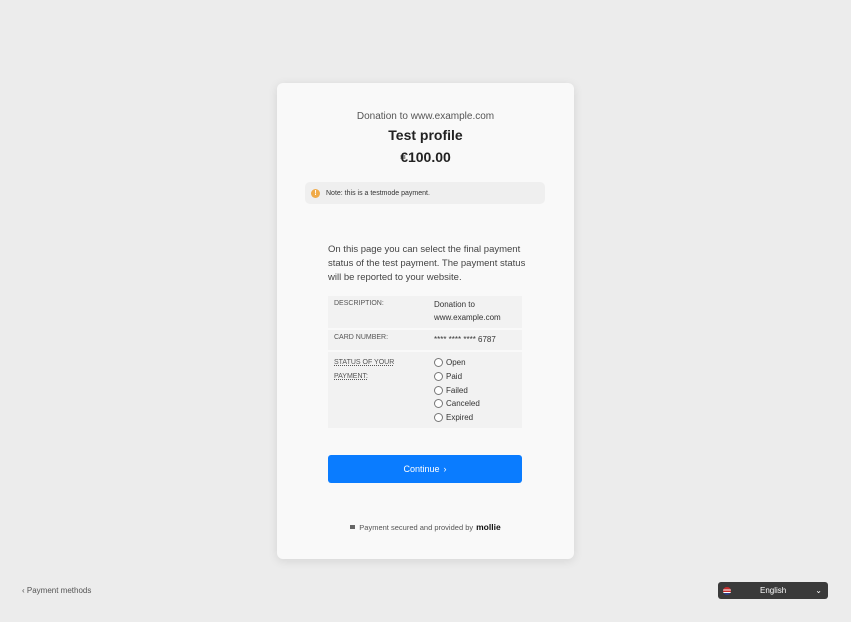 This screenshot has width=851, height=622. I want to click on status-option-failed: Failed, so click(478, 390).